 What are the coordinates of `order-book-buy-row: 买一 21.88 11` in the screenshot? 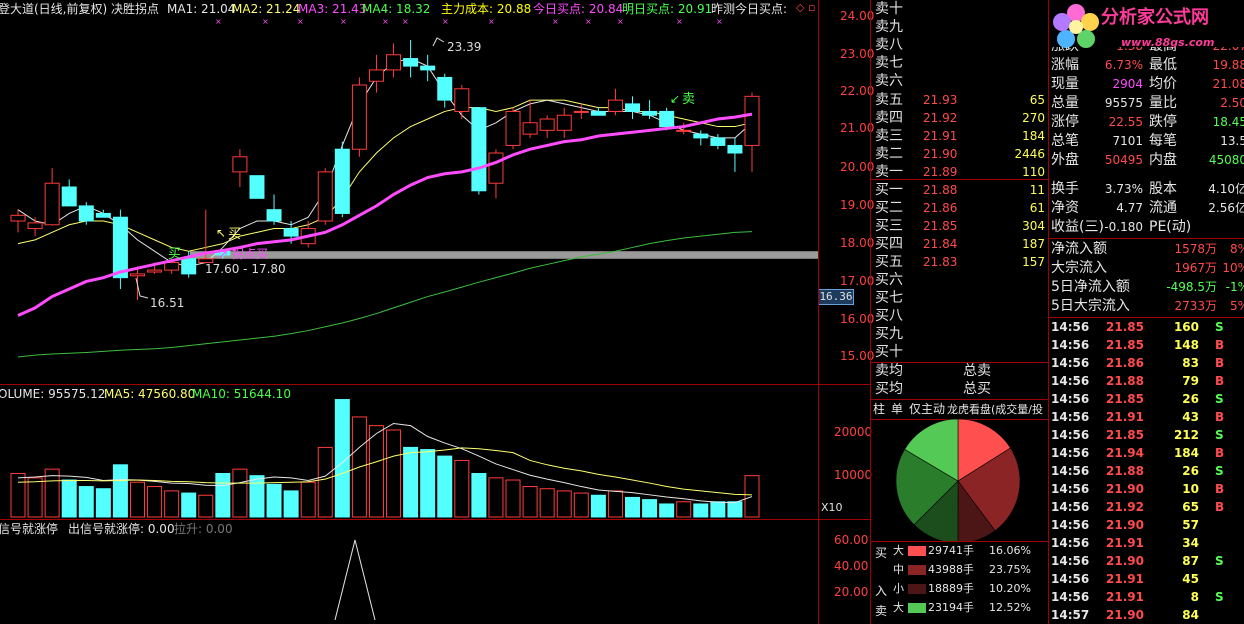 It's located at (960, 190).